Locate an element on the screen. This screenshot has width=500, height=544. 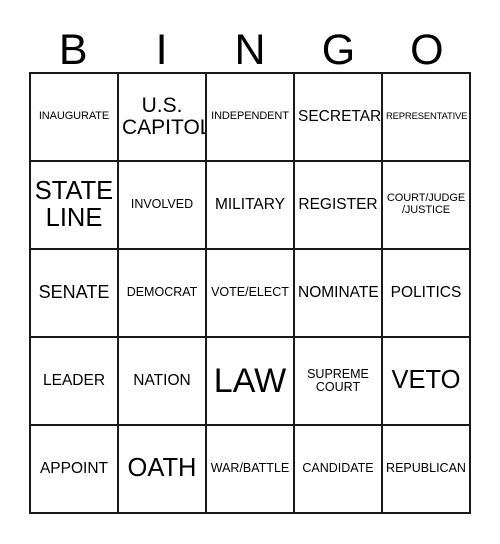
bingo-cell-r5c4: CANDIDATE is located at coordinates (339, 470).